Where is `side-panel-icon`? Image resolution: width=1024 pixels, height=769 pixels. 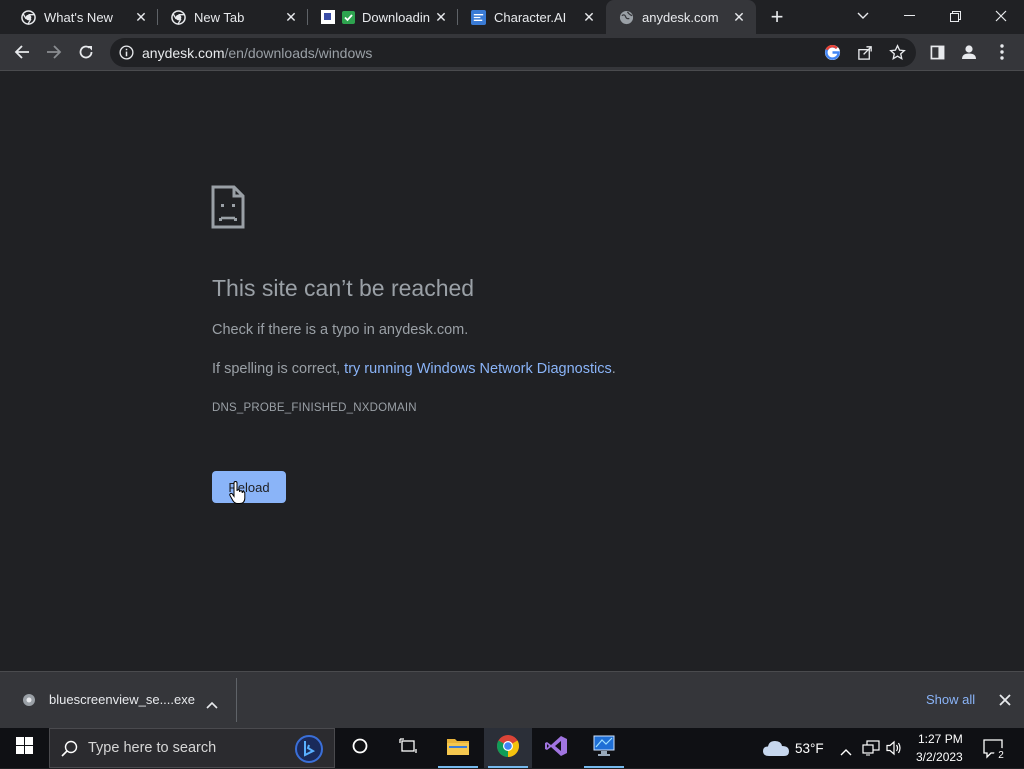 side-panel-icon is located at coordinates (937, 52).